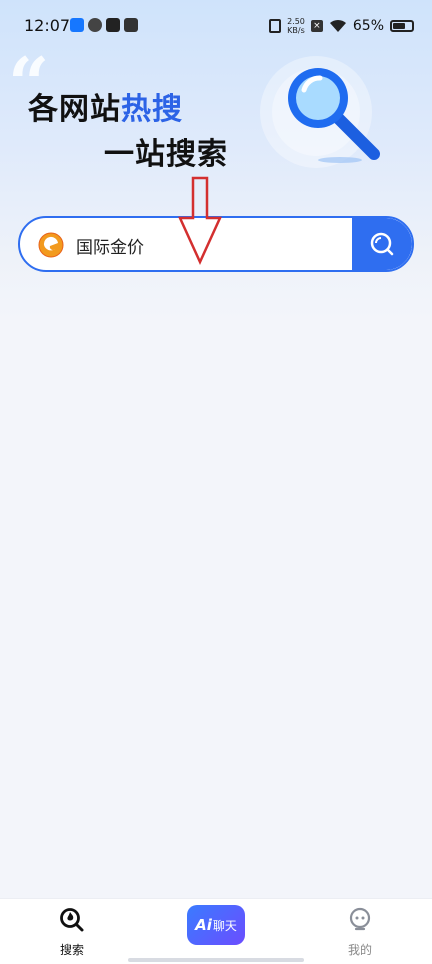 The width and height of the screenshot is (432, 964). I want to click on status-bar: 12:07 2.50 KB/s × 65%, so click(216, 26).